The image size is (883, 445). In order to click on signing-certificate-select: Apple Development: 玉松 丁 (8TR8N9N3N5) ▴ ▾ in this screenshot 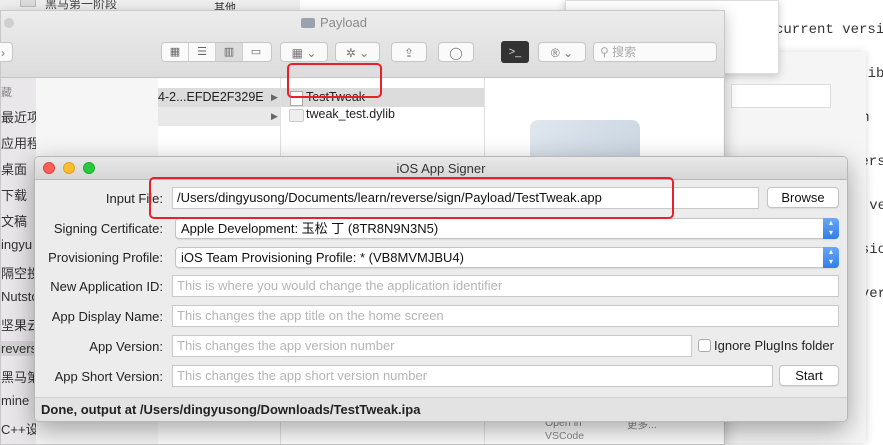, I will do `click(507, 228)`.